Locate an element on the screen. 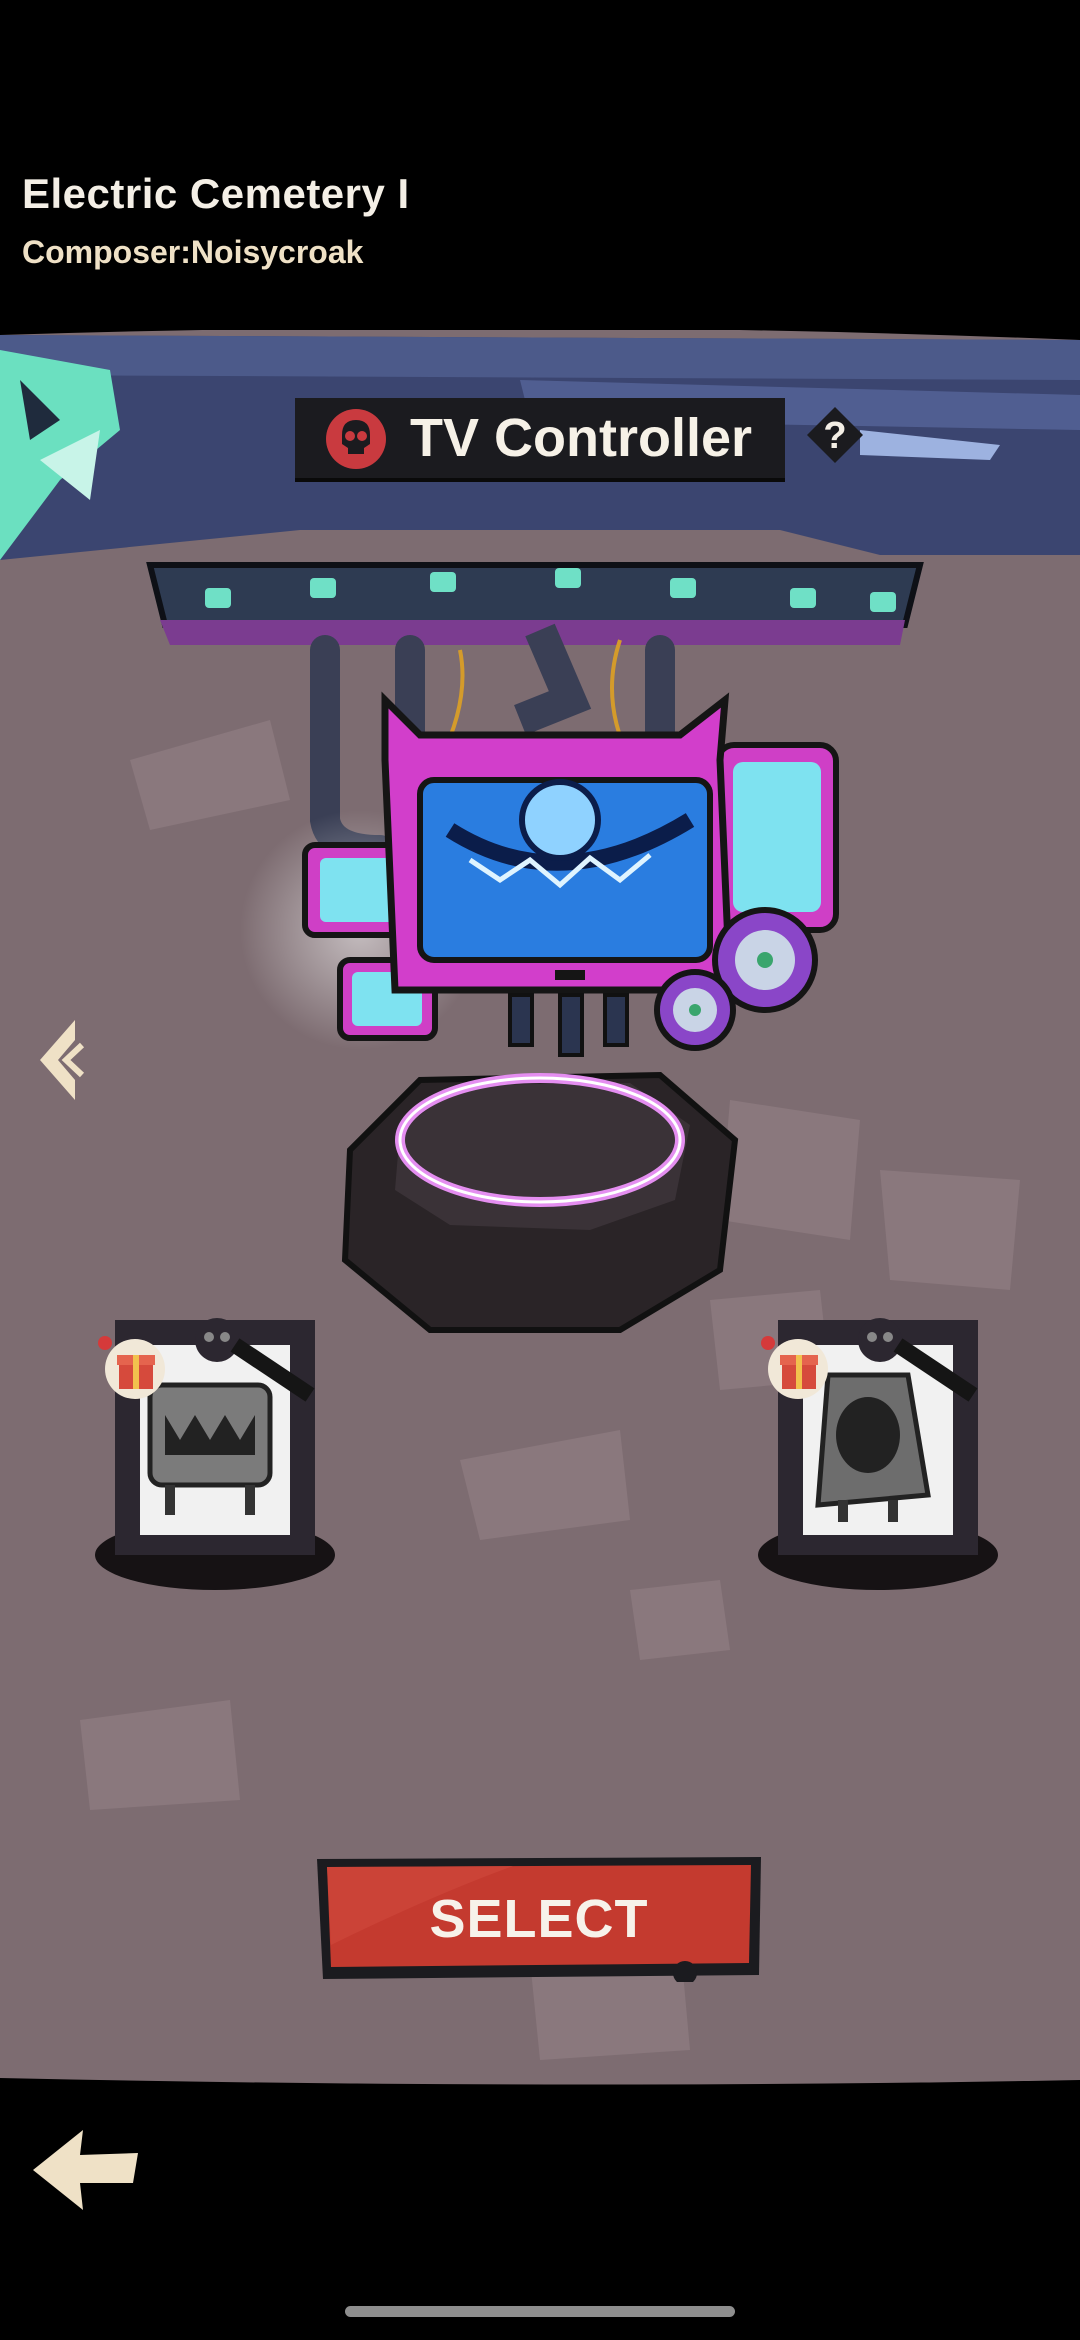 This screenshot has width=1080, height=2340. boss-name: TV Controller is located at coordinates (581, 438).